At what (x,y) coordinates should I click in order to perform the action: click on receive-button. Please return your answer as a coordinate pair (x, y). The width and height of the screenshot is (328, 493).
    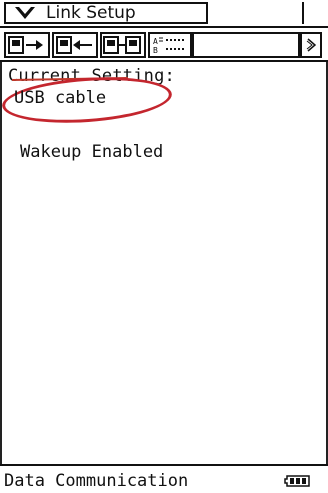
    Looking at the image, I should click on (75, 45).